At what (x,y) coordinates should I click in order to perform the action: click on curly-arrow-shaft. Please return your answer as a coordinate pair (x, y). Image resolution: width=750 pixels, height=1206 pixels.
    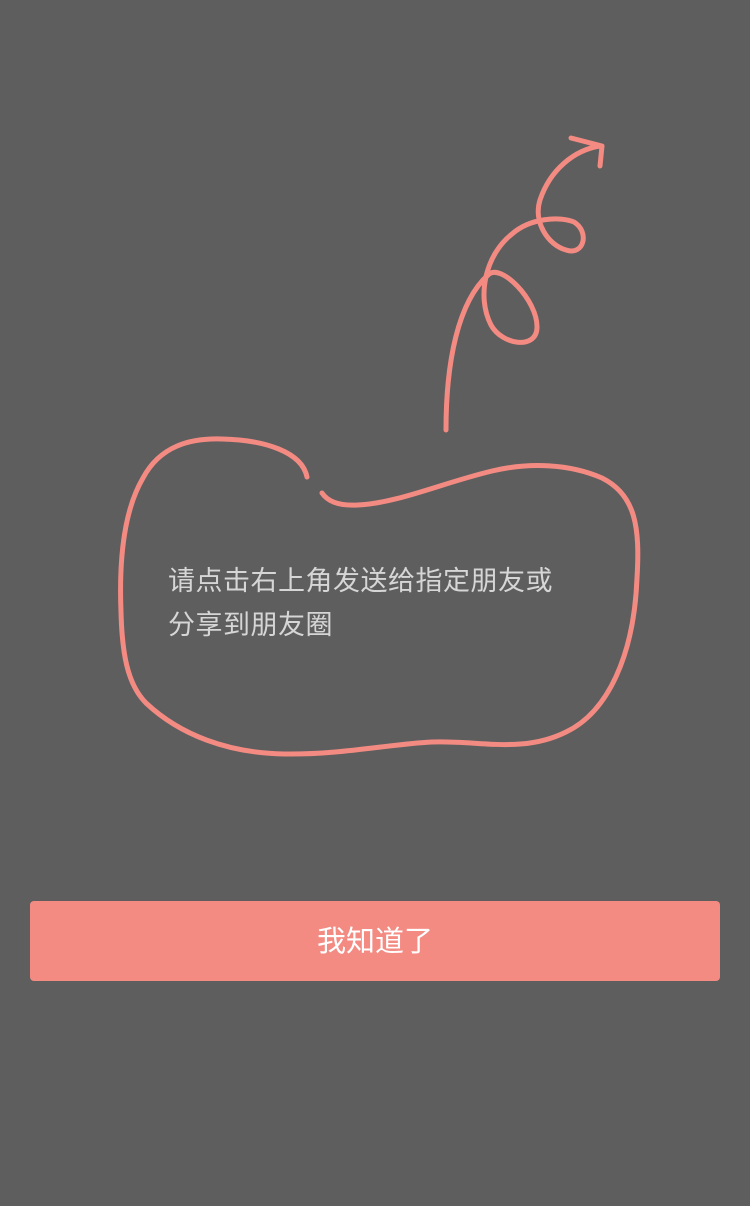
    Looking at the image, I should click on (523, 288).